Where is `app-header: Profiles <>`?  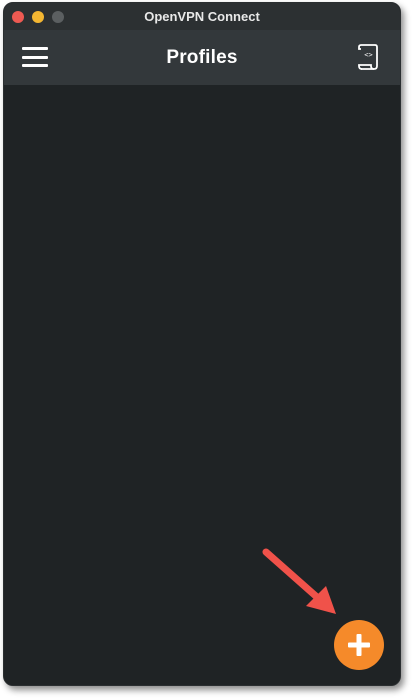
app-header: Profiles <> is located at coordinates (202, 57).